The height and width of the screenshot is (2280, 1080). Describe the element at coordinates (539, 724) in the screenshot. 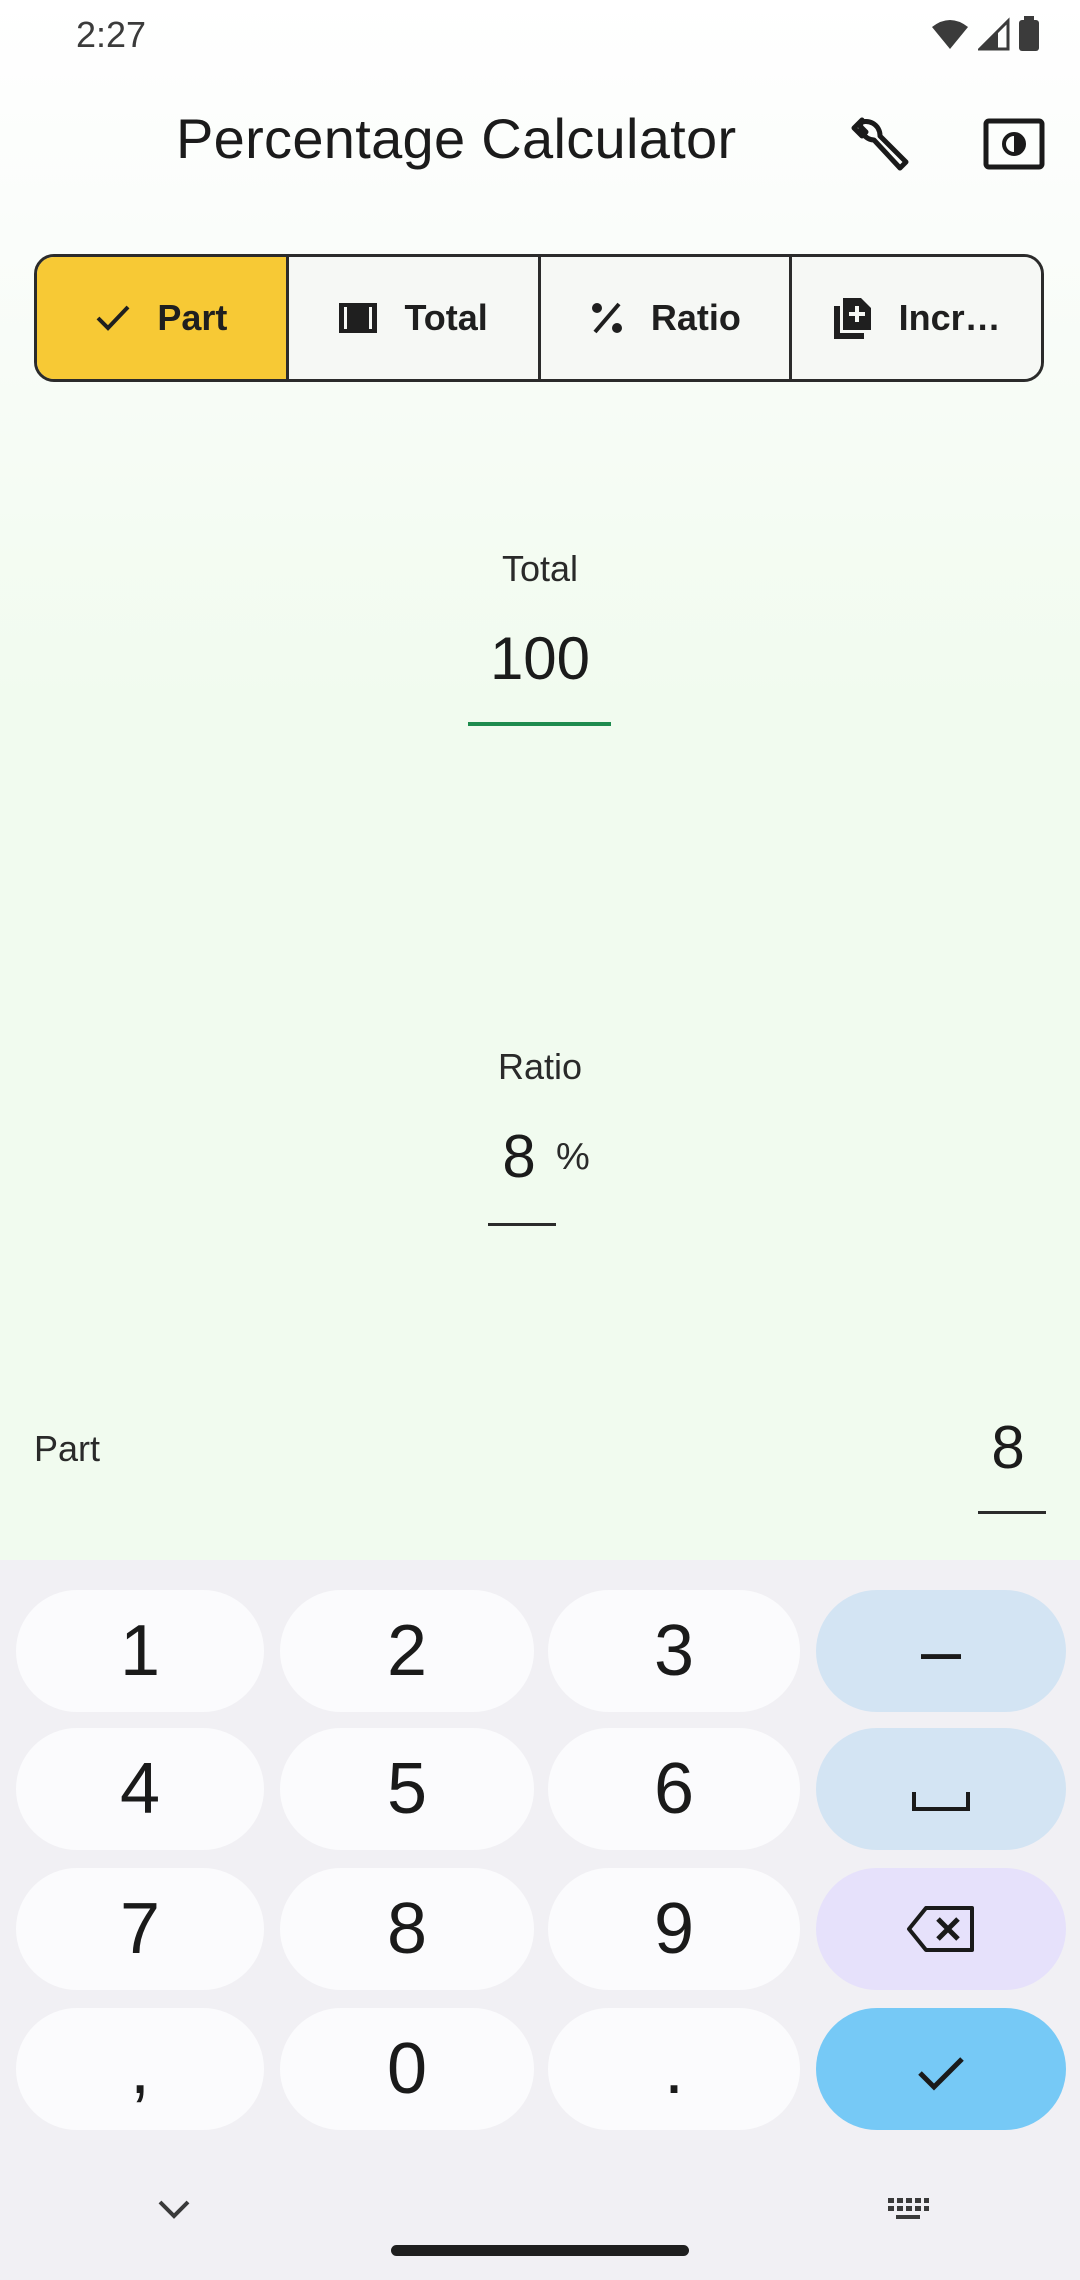

I see `total-underline` at that location.